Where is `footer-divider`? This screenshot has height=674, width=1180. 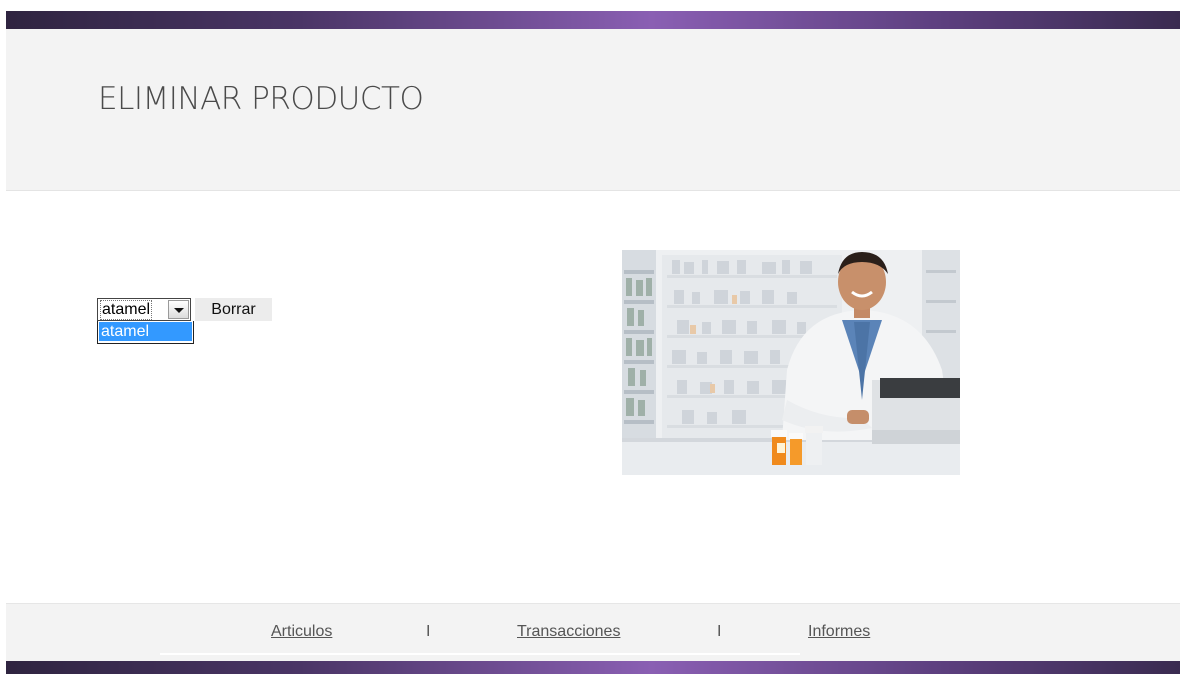
footer-divider is located at coordinates (480, 654).